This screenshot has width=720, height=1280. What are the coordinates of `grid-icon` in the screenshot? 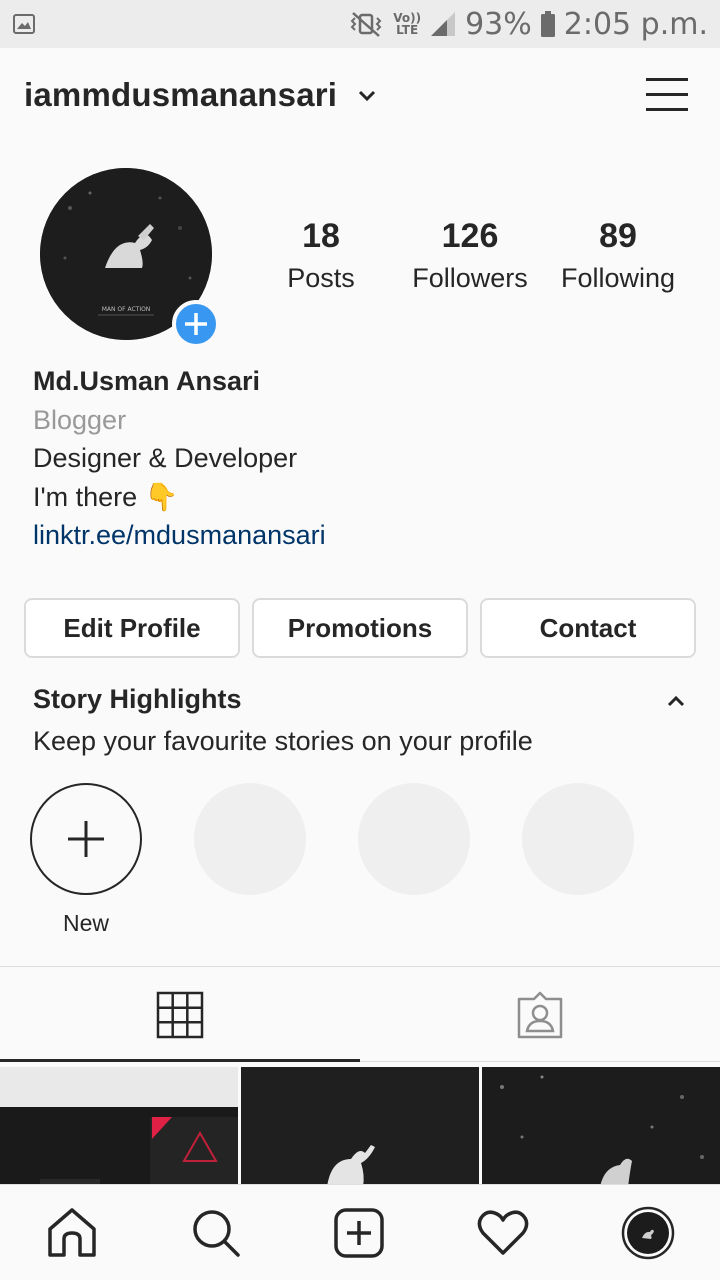 It's located at (180, 1015).